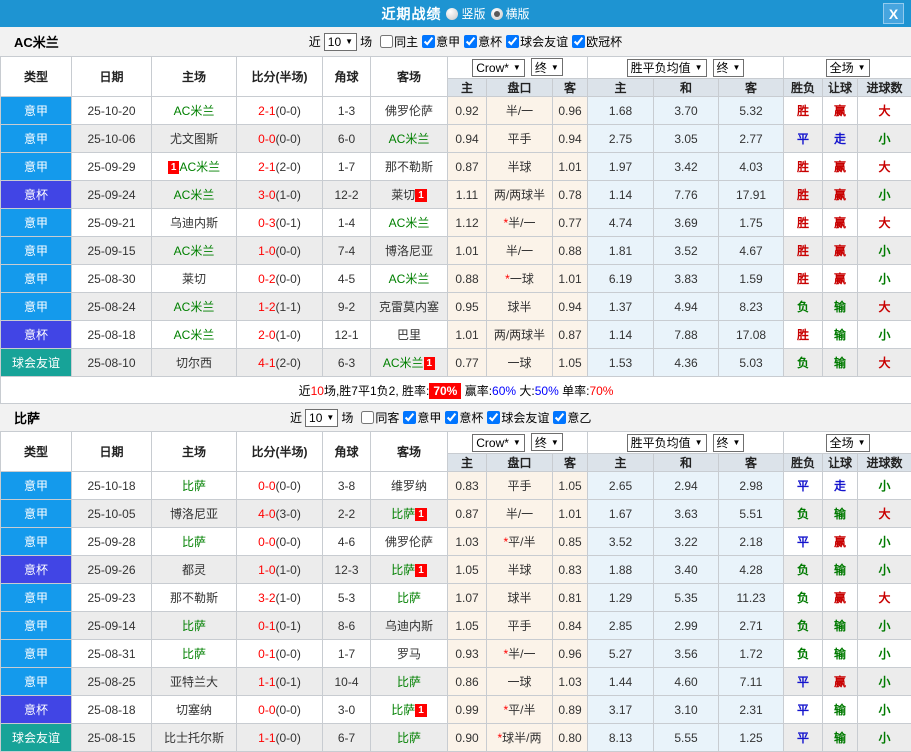 Image resolution: width=911 pixels, height=752 pixels. What do you see at coordinates (403, 514) in the screenshot?
I see `away-team-name: 比萨` at bounding box center [403, 514].